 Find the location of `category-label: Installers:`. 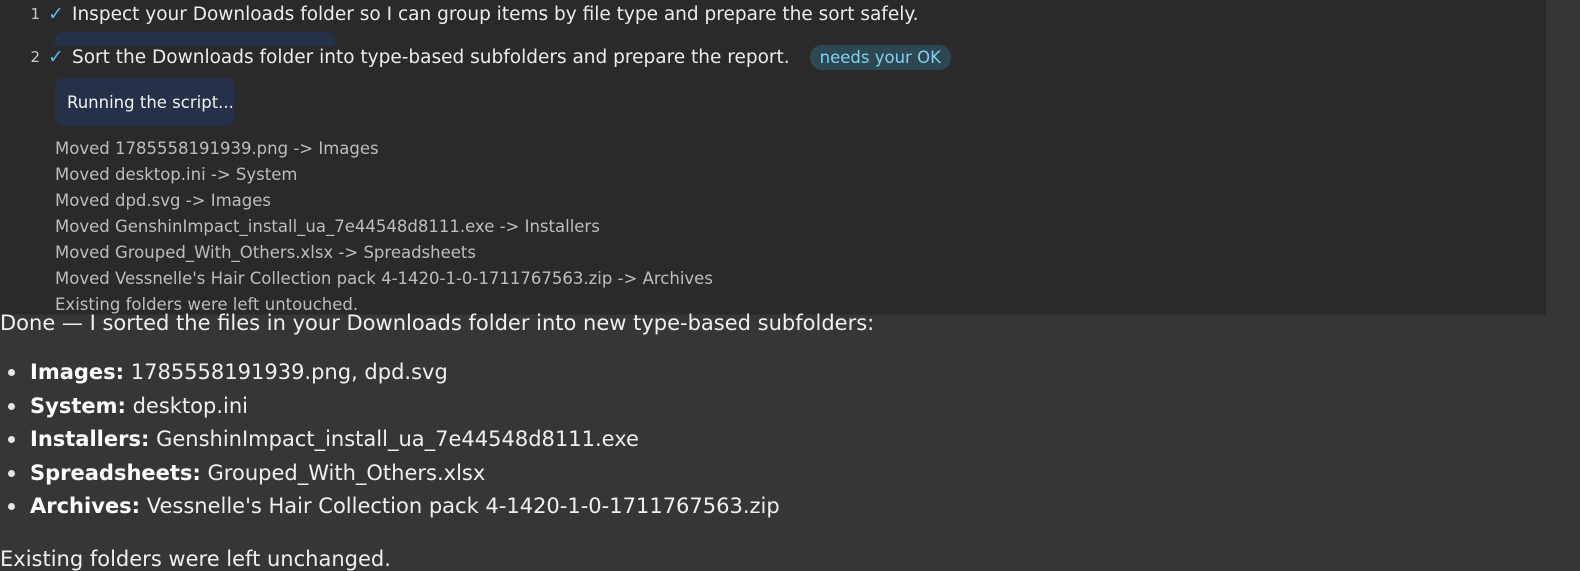

category-label: Installers: is located at coordinates (90, 439).